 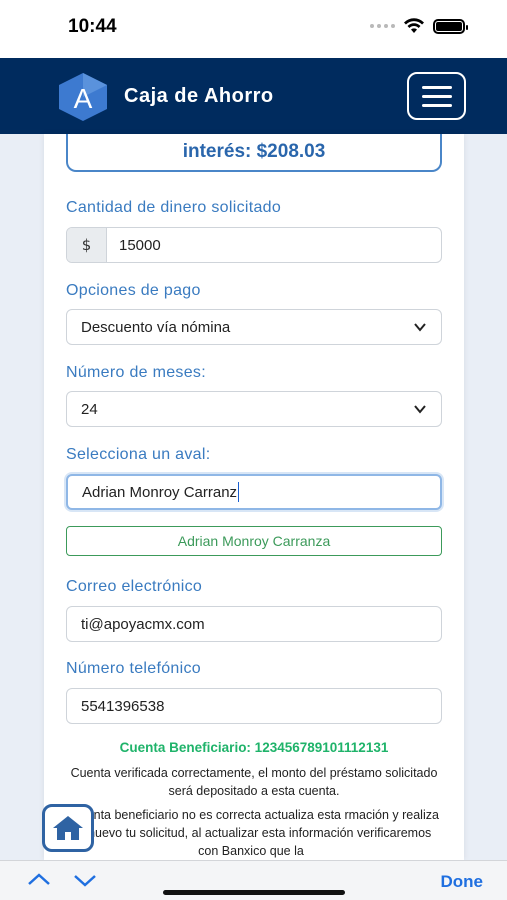 I want to click on guarantor-label: Selecciona un aval:, so click(x=138, y=454).